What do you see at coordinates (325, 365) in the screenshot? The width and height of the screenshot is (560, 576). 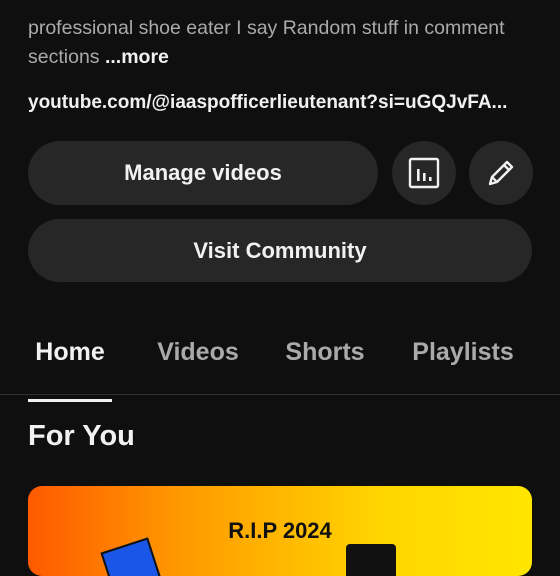 I see `tab-shorts: Shorts` at bounding box center [325, 365].